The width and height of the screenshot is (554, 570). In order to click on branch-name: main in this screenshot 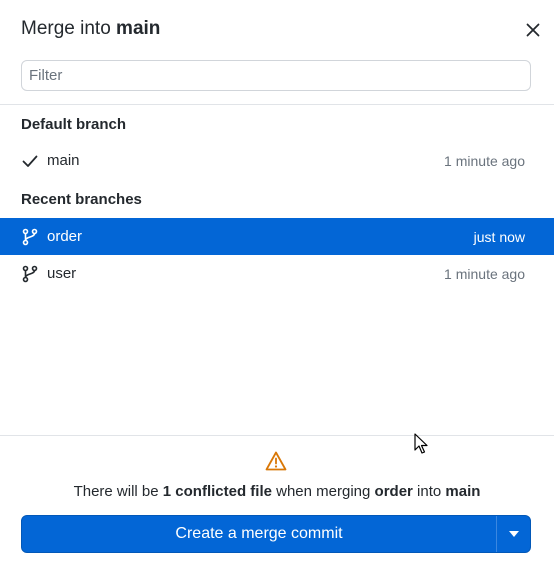, I will do `click(63, 160)`.